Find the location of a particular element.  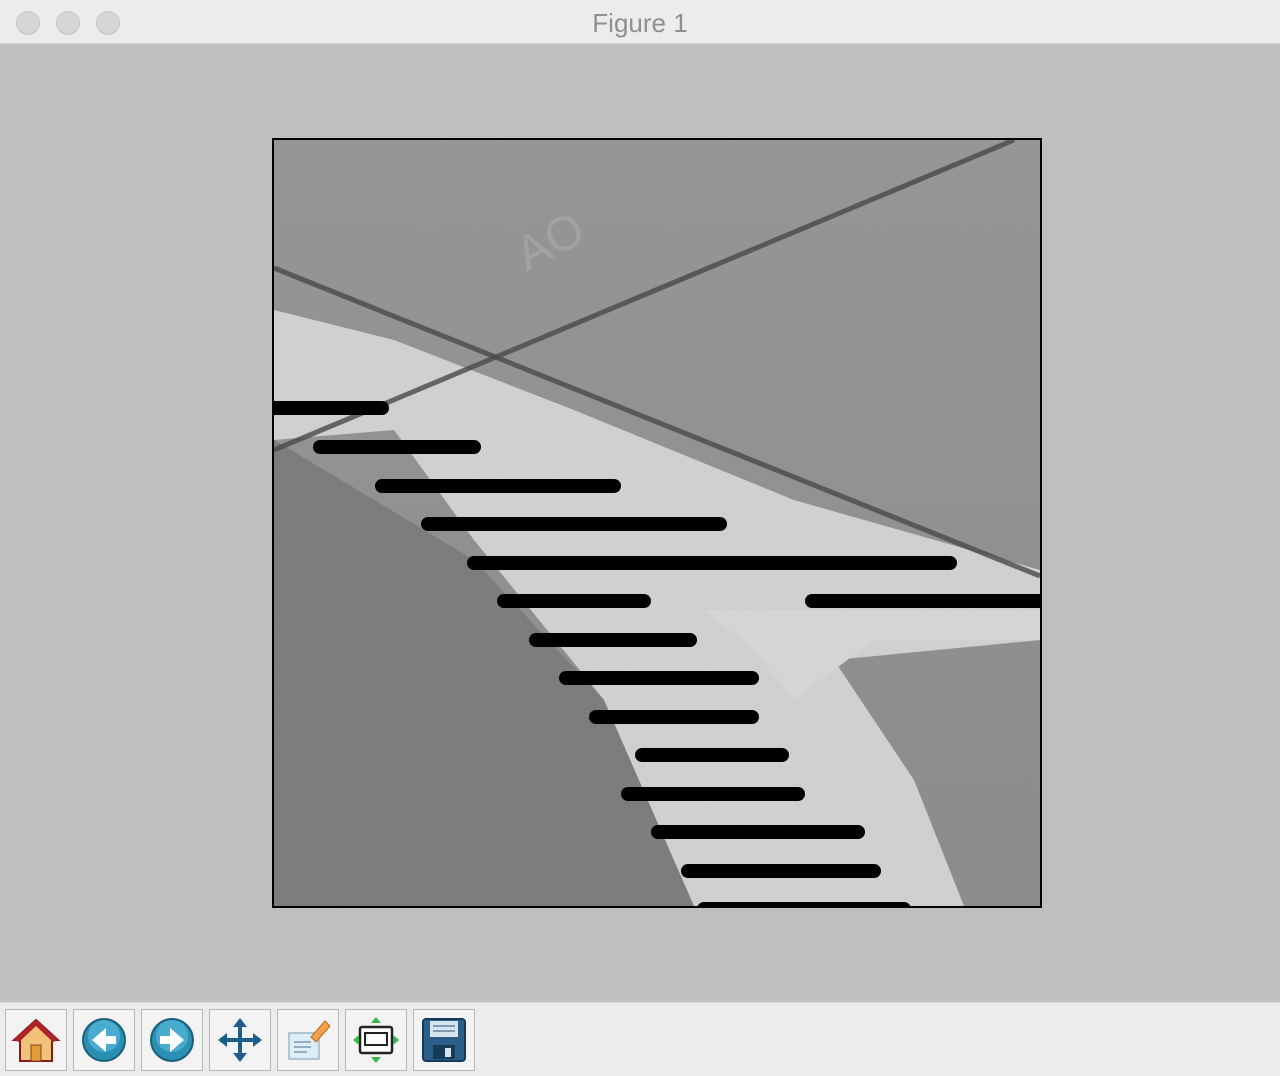

pan-button is located at coordinates (240, 1040).